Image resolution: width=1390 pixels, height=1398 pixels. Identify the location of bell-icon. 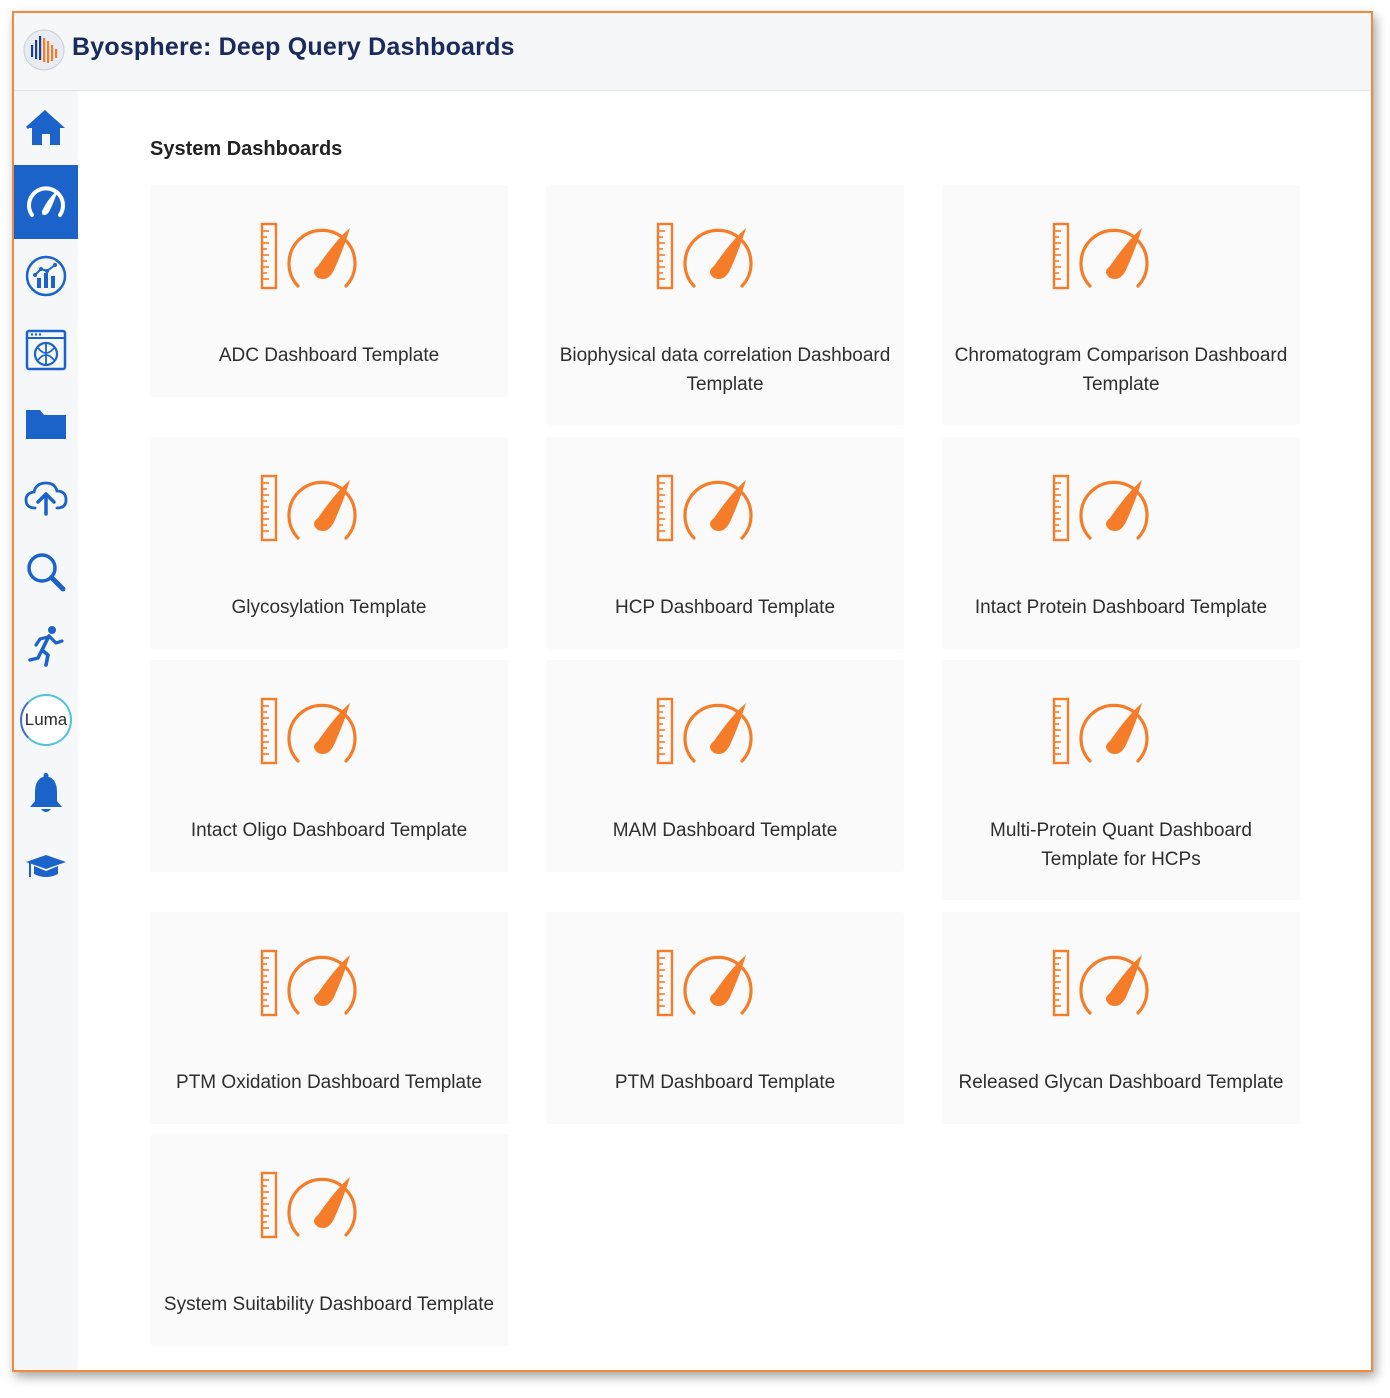
(46, 792).